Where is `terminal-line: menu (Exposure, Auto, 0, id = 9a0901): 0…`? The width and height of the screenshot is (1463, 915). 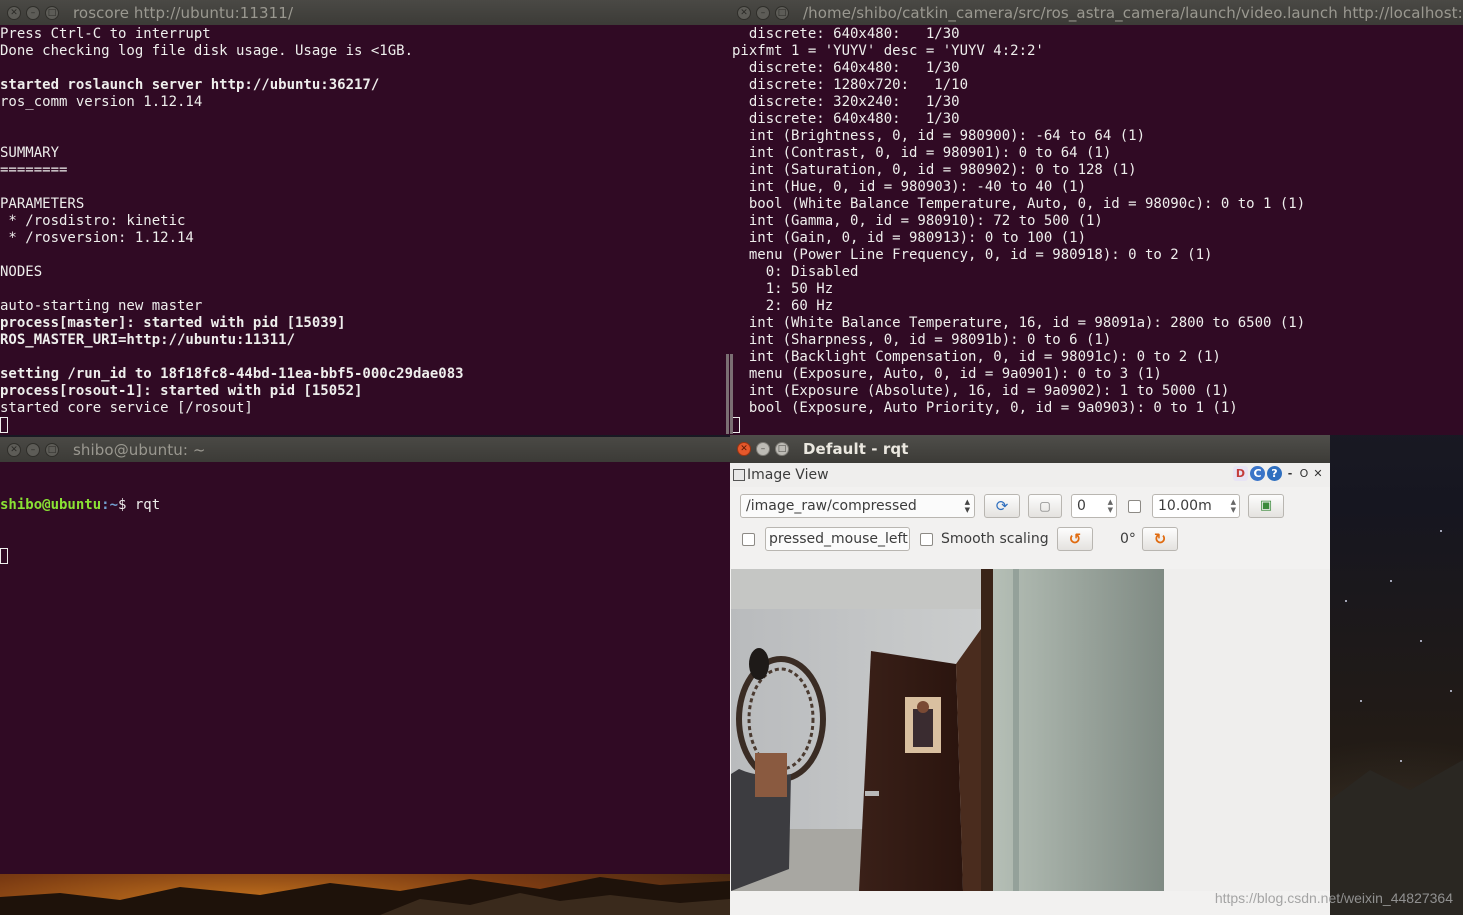
terminal-line: menu (Exposure, Auto, 0, id = 9a0901): 0… is located at coordinates (947, 374).